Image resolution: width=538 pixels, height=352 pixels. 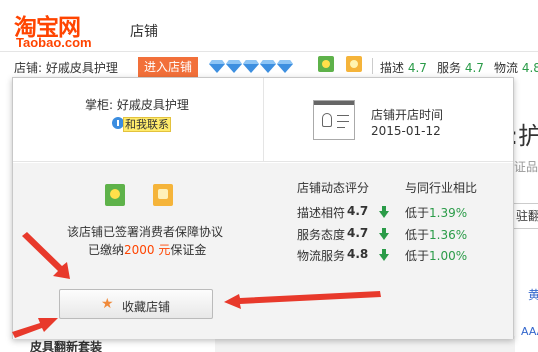 I want to click on deposit-amount: 2000 元, so click(x=147, y=250).